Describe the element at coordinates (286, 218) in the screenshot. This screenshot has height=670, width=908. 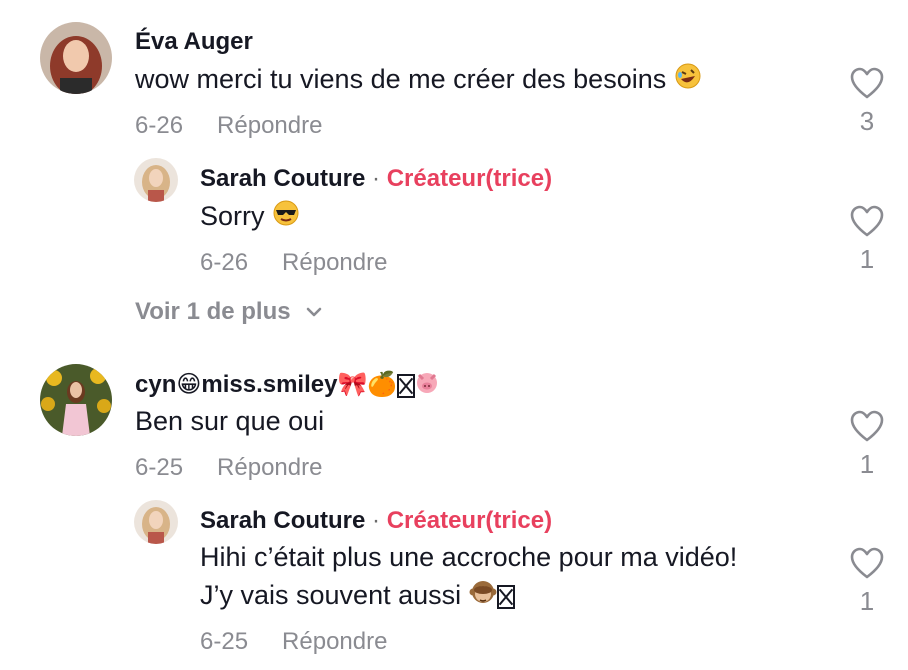
I see `sunglasses-face-emoji-icon` at that location.